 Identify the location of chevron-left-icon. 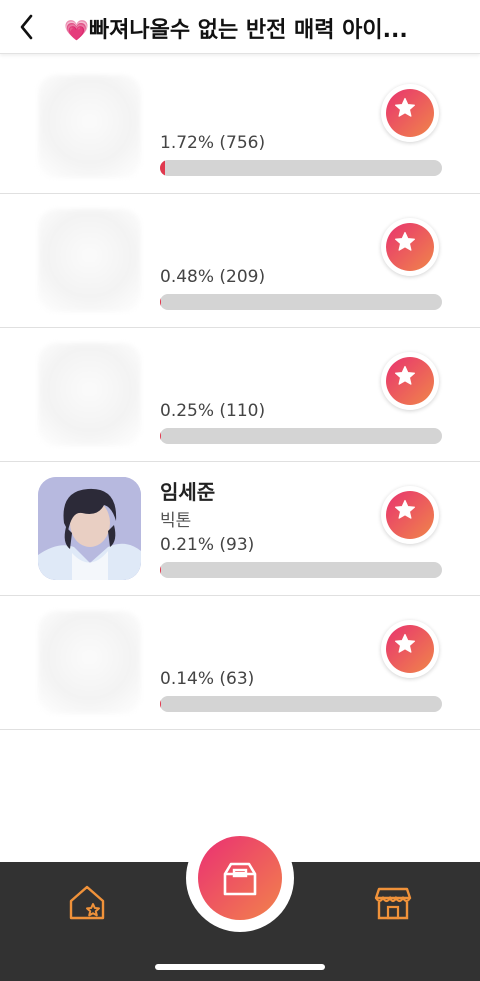
(26, 27).